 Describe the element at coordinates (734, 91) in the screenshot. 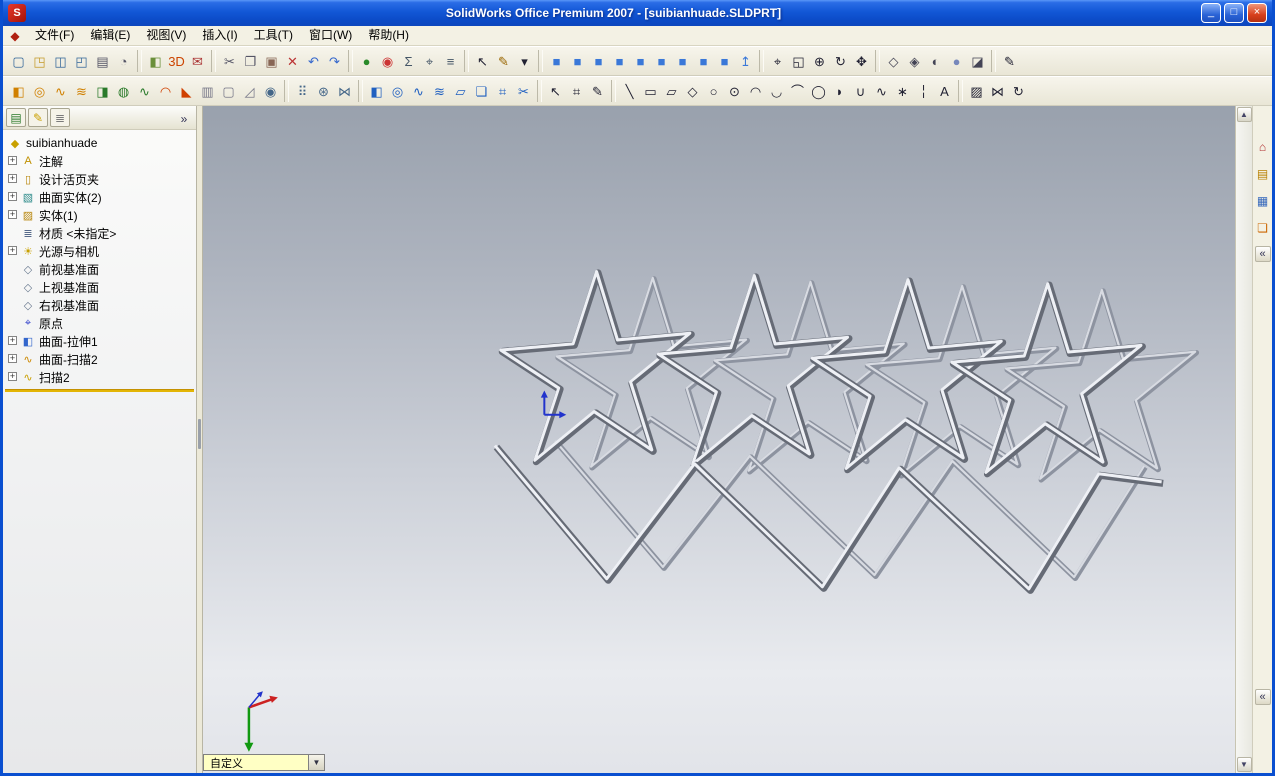

I see `perimeter-circle-tool: ⊙` at that location.